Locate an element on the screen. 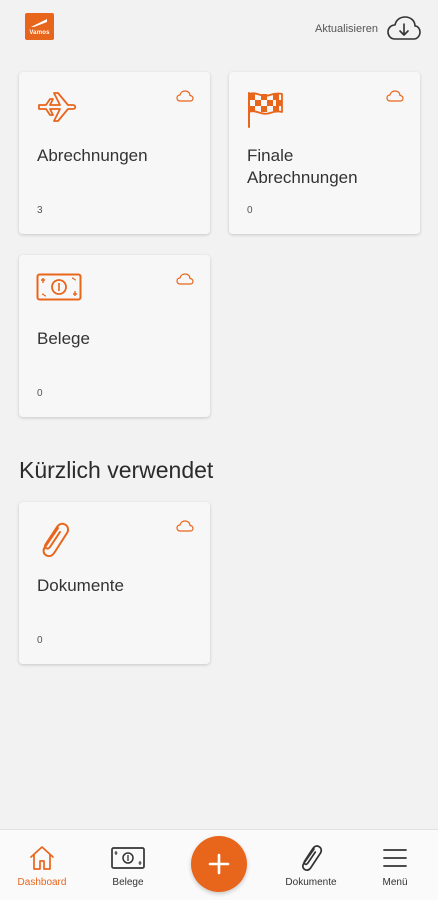 This screenshot has width=438, height=900. logo-mark-icon is located at coordinates (39, 23).